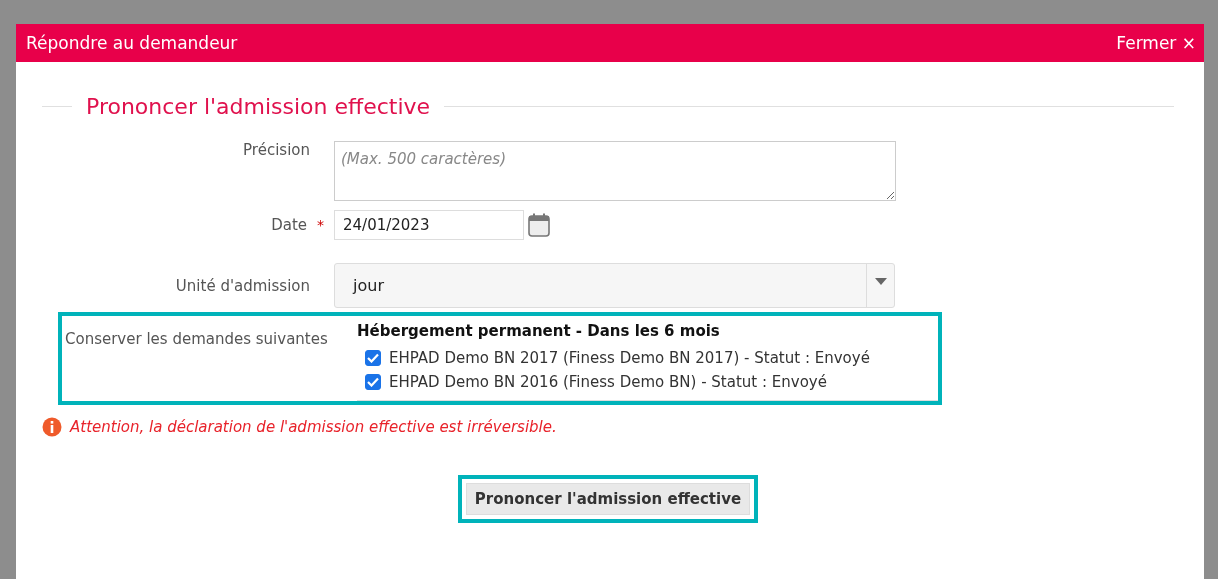 The image size is (1218, 579). Describe the element at coordinates (539, 331) in the screenshot. I see `group-title: Hébergement permanent - Dans les 6 mois` at that location.